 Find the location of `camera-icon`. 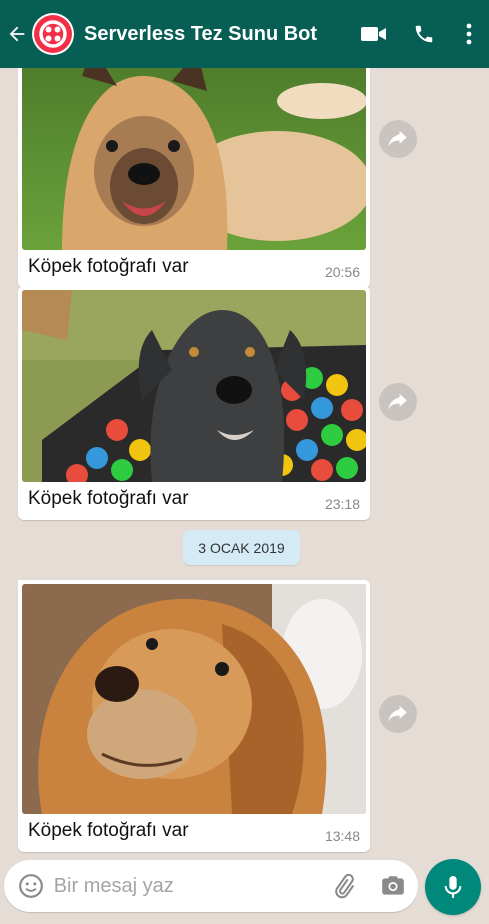

camera-icon is located at coordinates (393, 886).